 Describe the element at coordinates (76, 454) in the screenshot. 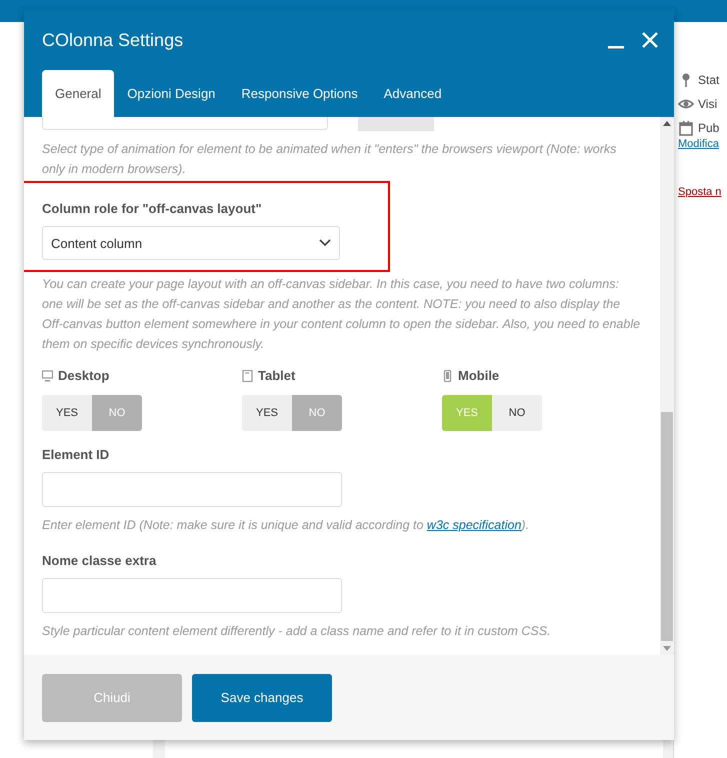

I see `field-label: Element ID` at that location.